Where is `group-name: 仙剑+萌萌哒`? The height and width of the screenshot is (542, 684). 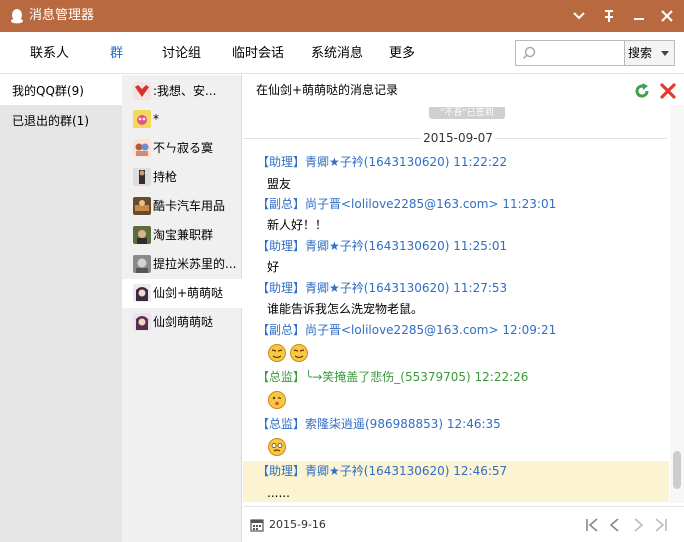
group-name: 仙剑+萌萌哒 is located at coordinates (188, 293).